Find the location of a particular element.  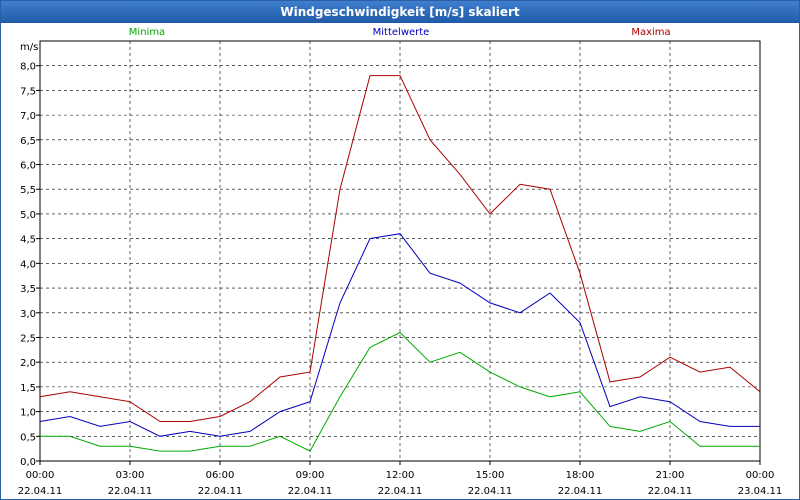

y-axis-unit: m/s is located at coordinates (29, 47).